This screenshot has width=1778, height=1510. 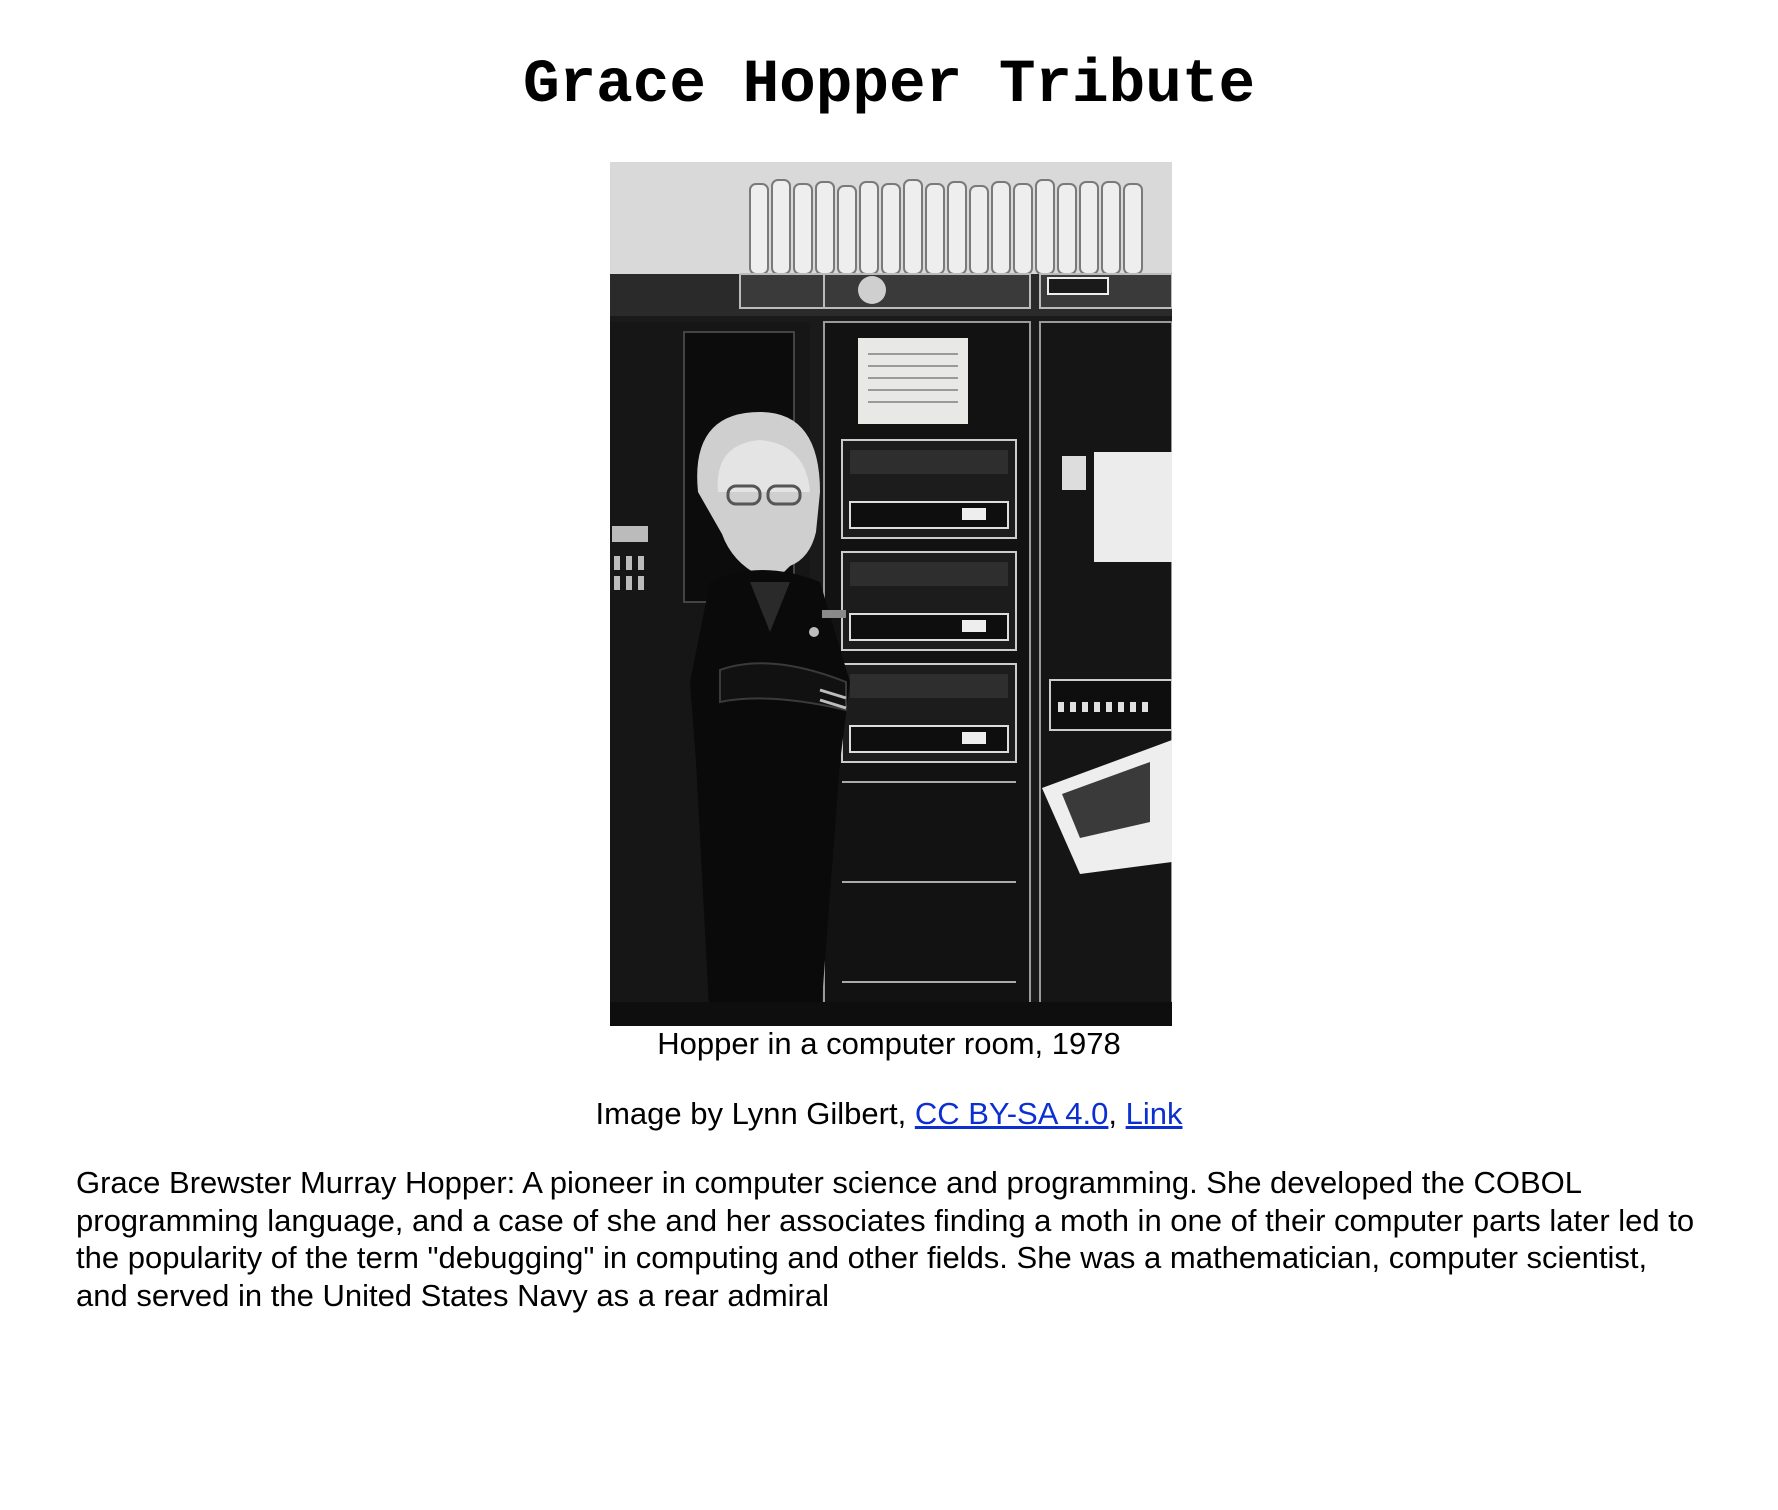 What do you see at coordinates (889, 85) in the screenshot?
I see `page-title: Grace Hopper Tribute` at bounding box center [889, 85].